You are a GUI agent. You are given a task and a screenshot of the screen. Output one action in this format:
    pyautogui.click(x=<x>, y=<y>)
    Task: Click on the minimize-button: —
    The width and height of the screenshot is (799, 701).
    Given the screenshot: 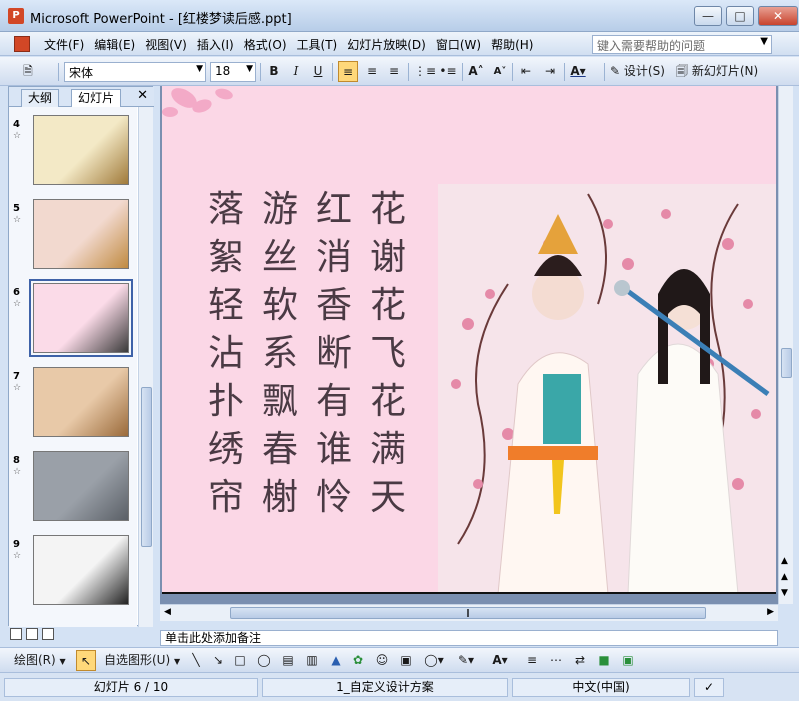 What is the action you would take?
    pyautogui.click(x=708, y=16)
    